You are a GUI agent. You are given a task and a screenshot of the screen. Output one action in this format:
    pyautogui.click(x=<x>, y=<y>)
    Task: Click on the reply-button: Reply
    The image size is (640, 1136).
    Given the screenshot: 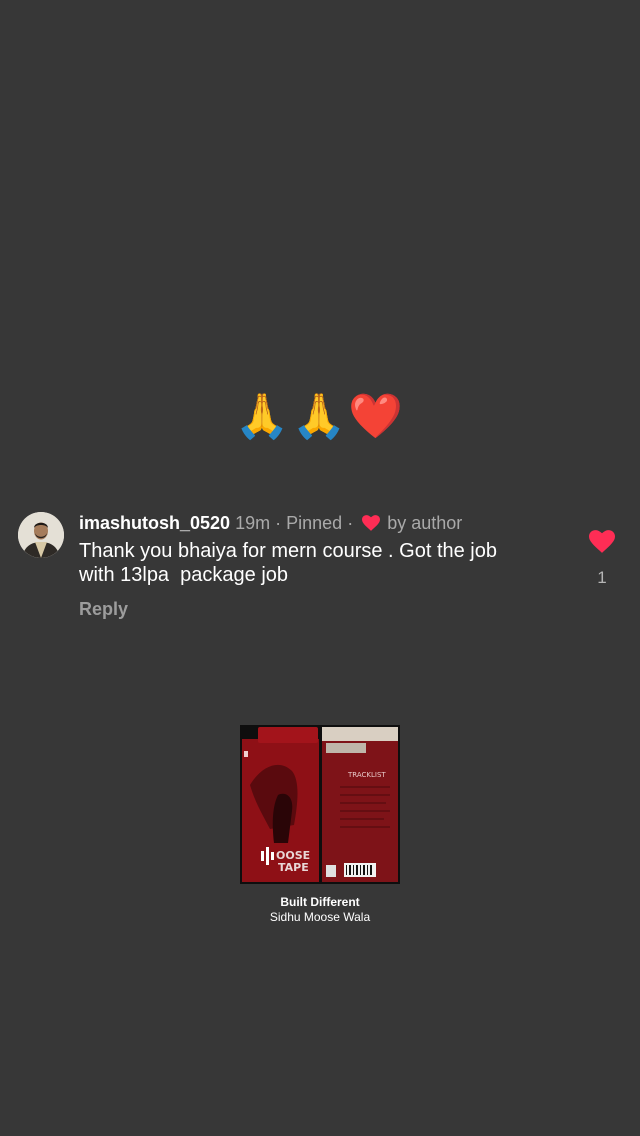 What is the action you would take?
    pyautogui.click(x=103, y=609)
    